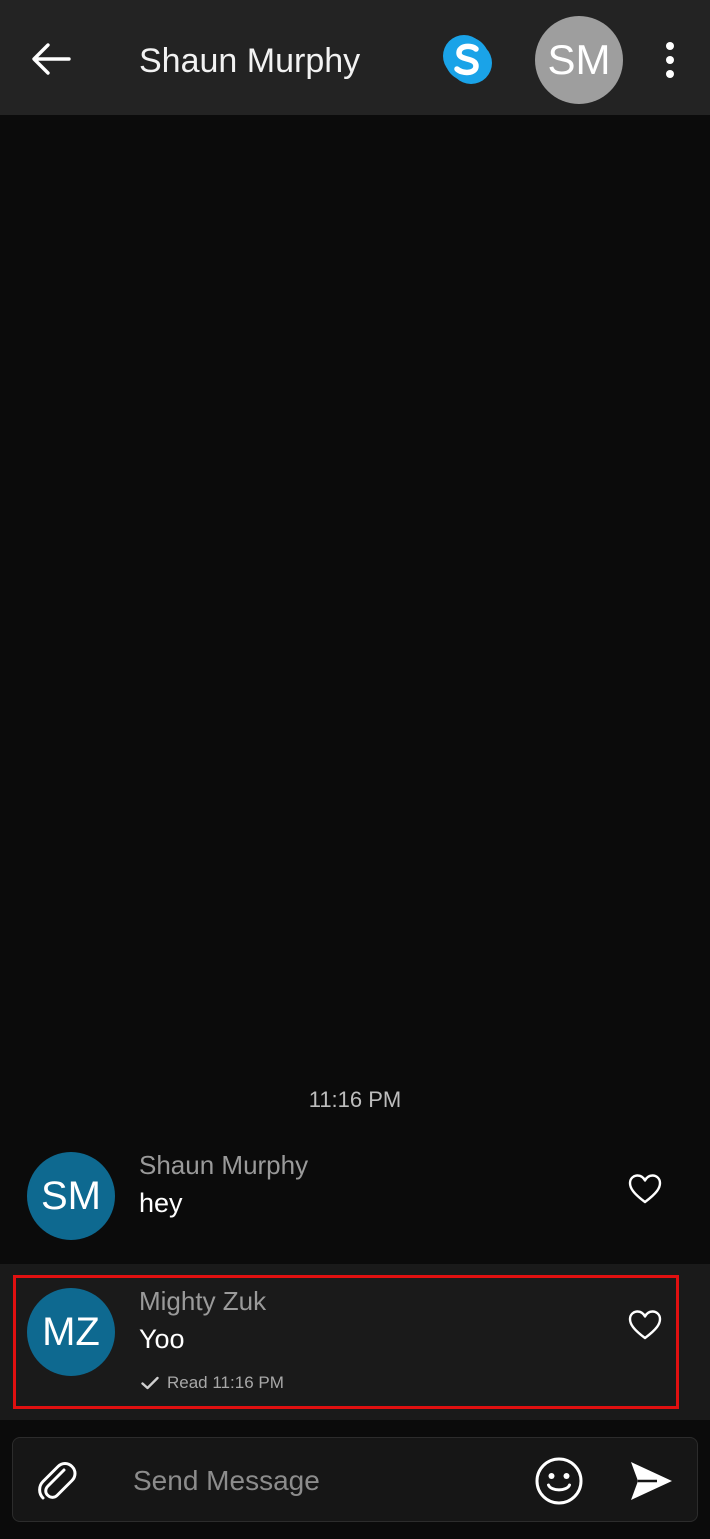 This screenshot has width=710, height=1539. I want to click on message-item: MZ Mighty Zuk Yoo Read 11:16 PM, so click(355, 1342).